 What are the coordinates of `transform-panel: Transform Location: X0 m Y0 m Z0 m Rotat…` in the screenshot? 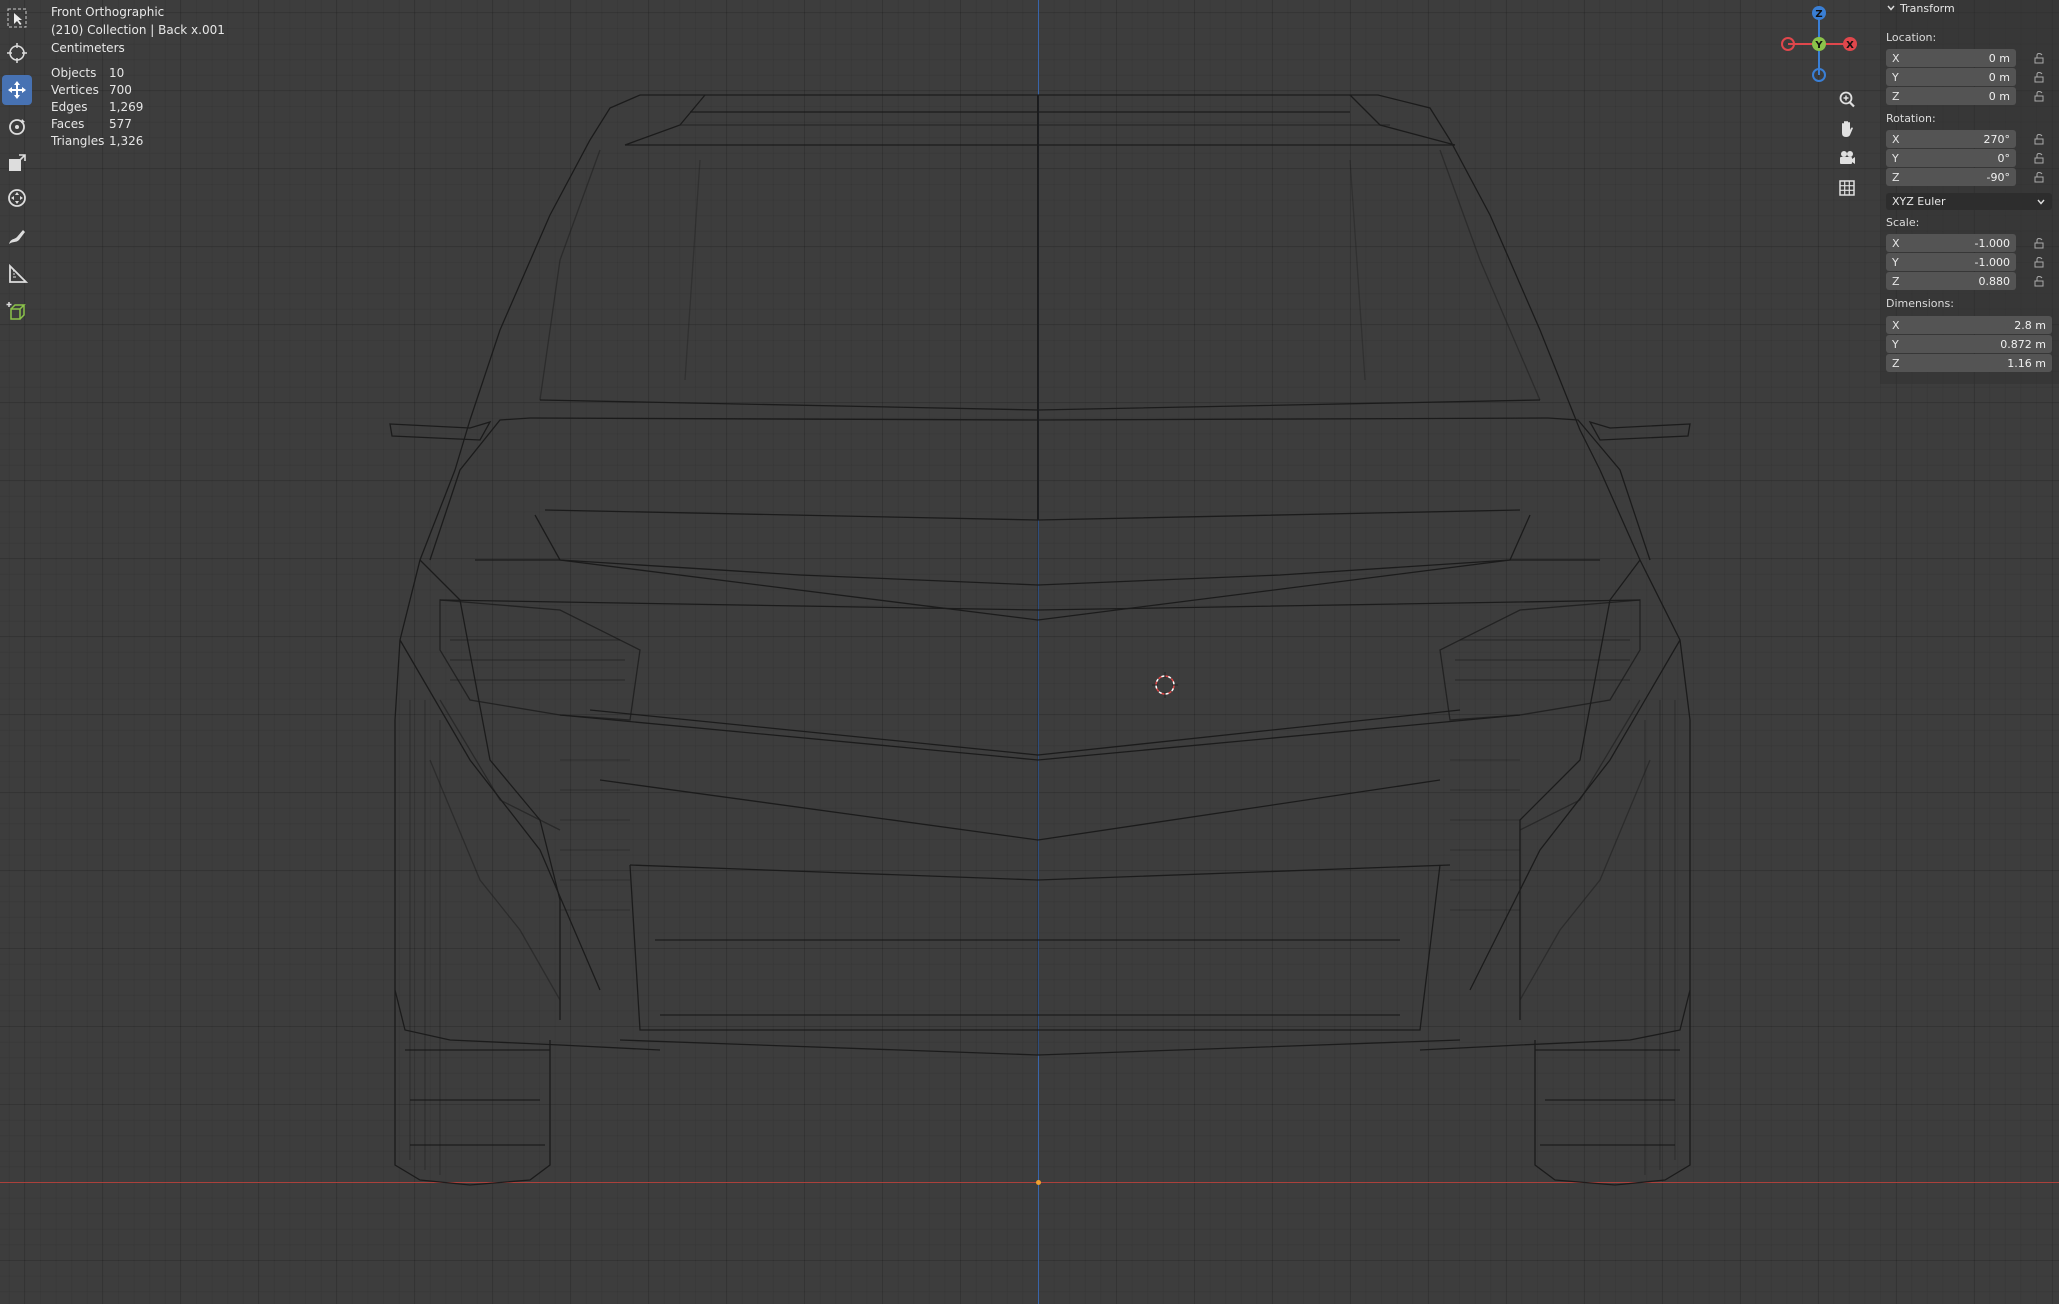 It's located at (1969, 192).